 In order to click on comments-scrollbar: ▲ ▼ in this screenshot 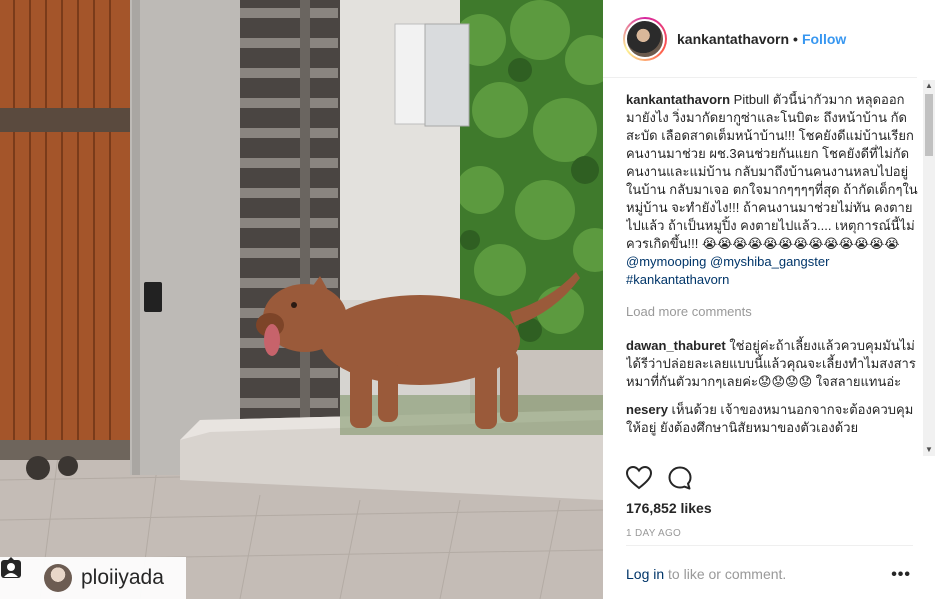, I will do `click(929, 268)`.